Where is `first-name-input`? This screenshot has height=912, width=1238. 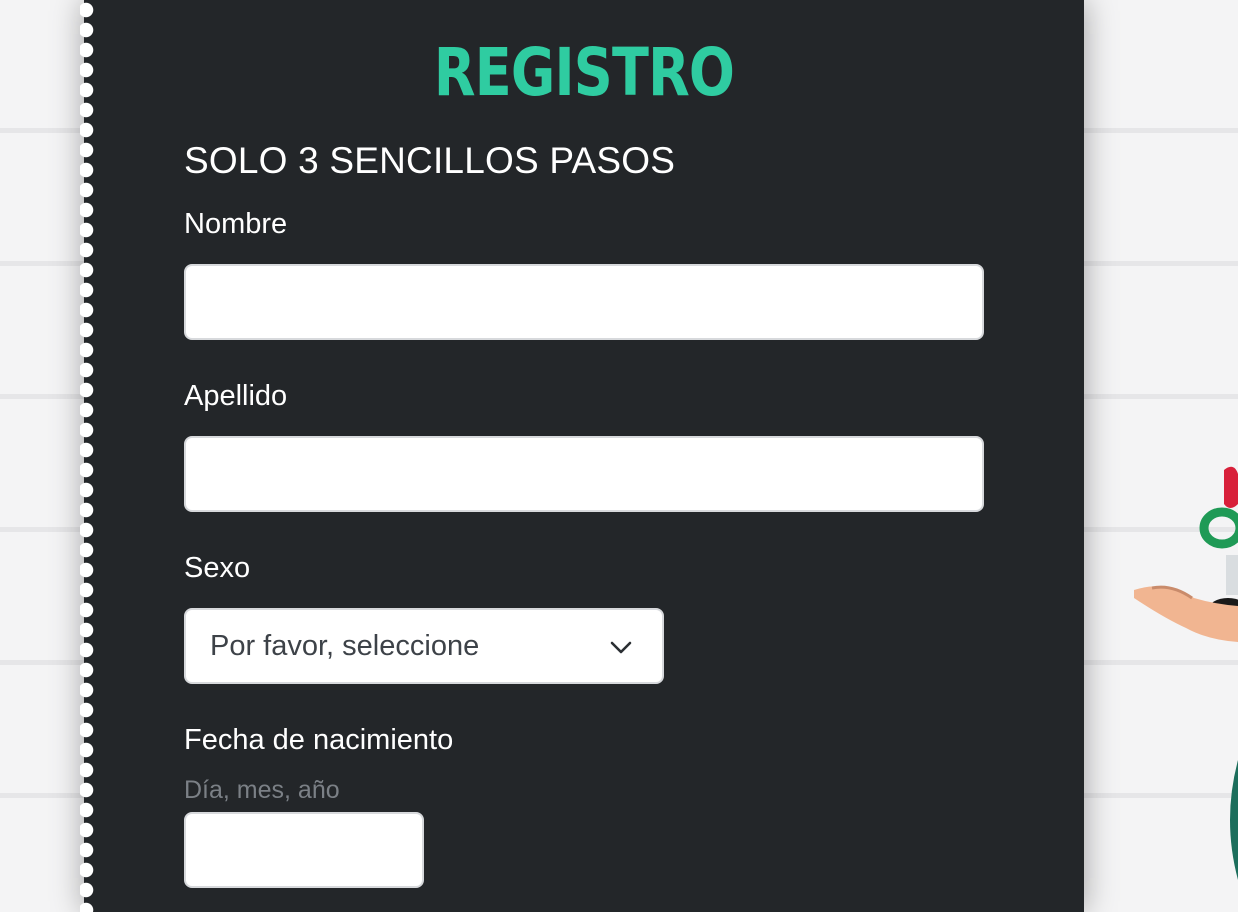 first-name-input is located at coordinates (584, 302).